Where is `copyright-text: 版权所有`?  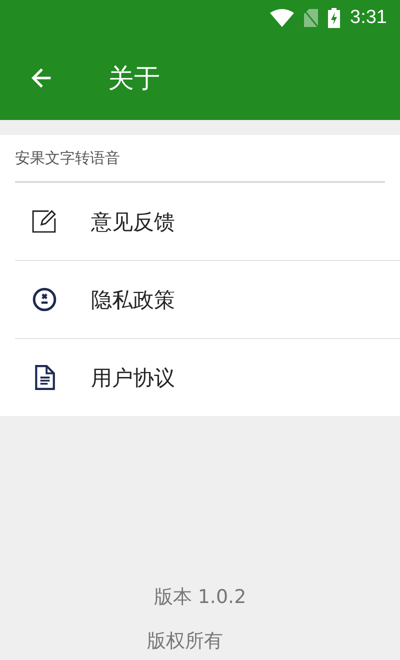
copyright-text: 版权所有 is located at coordinates (185, 641).